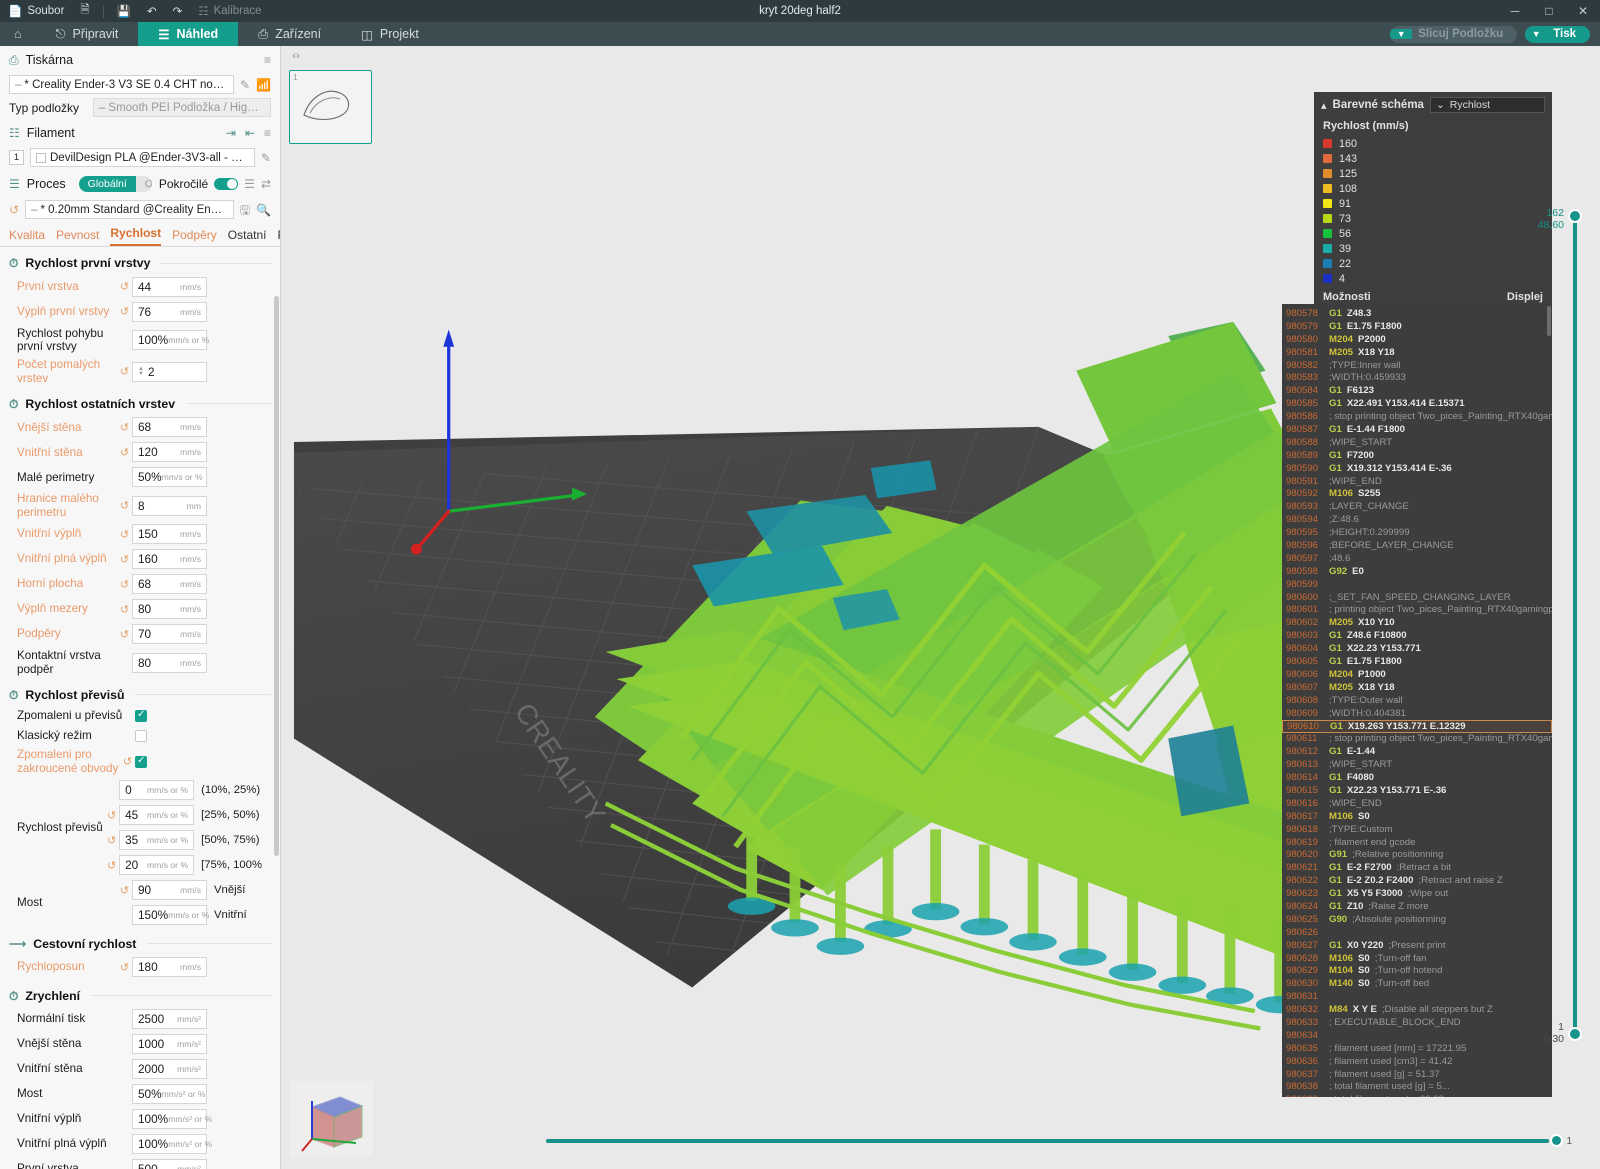  What do you see at coordinates (1417, 648) in the screenshot?
I see `gcode-line: 980604 G1 X22.23 Y153.771` at bounding box center [1417, 648].